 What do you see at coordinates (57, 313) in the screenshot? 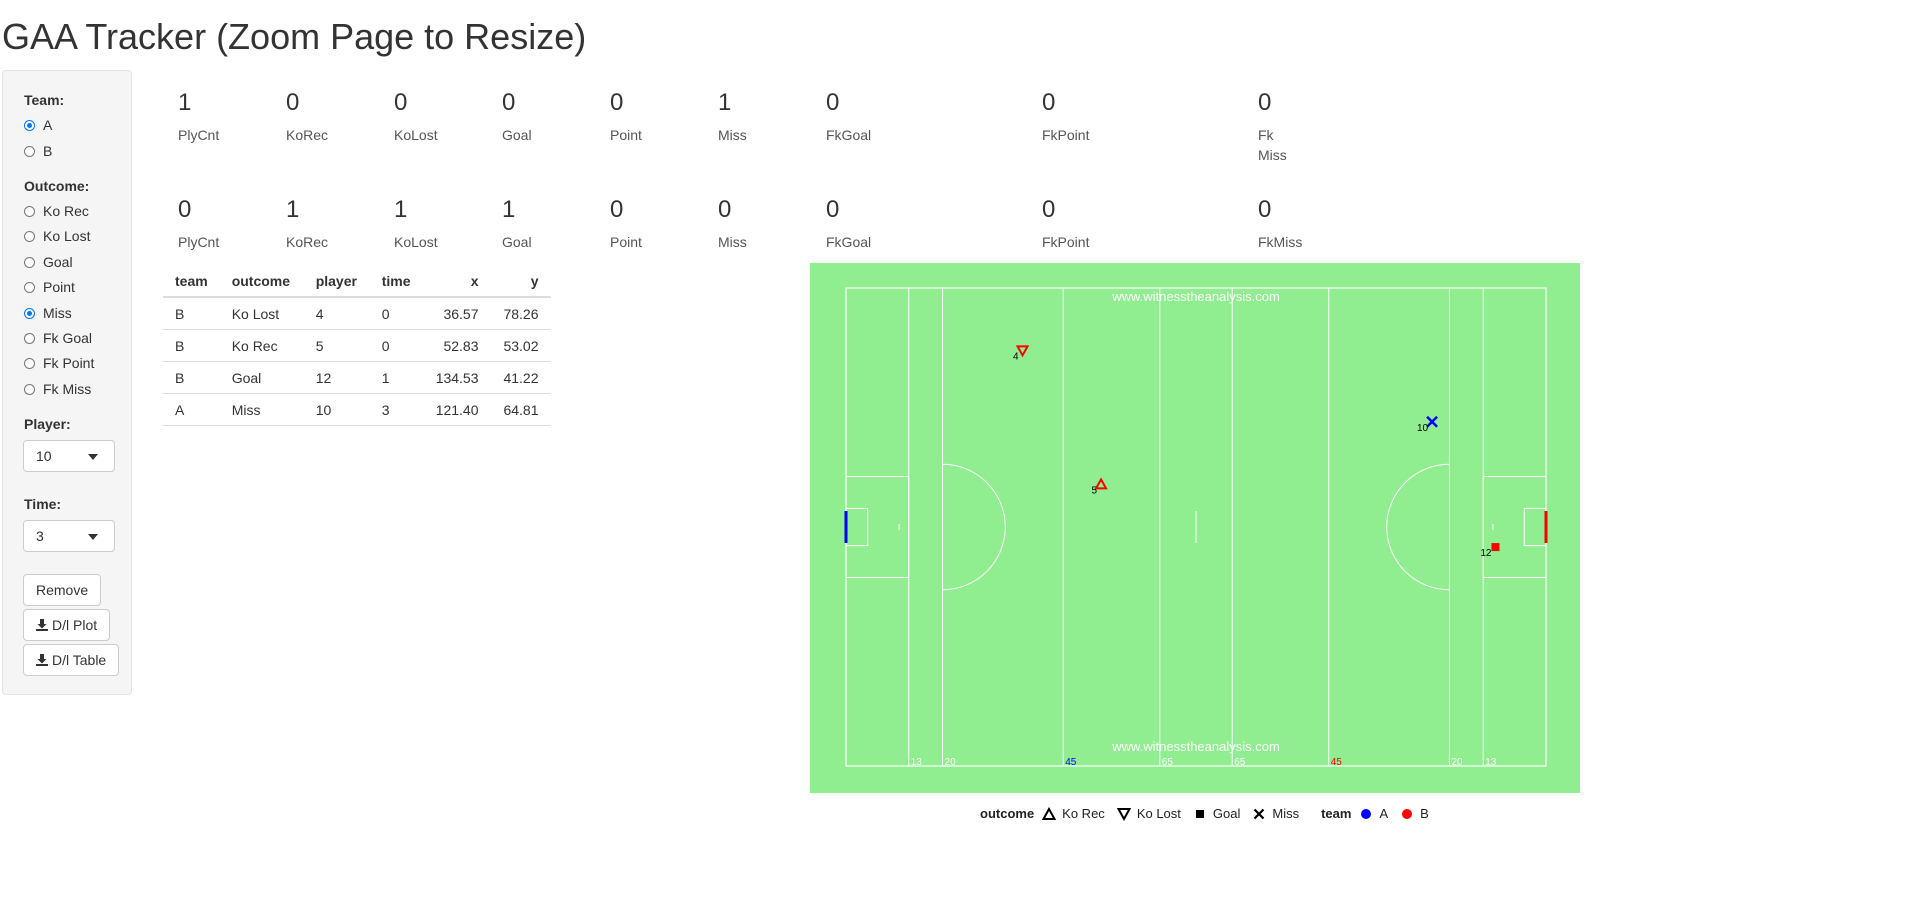
I see `outcome-option-label: Miss` at bounding box center [57, 313].